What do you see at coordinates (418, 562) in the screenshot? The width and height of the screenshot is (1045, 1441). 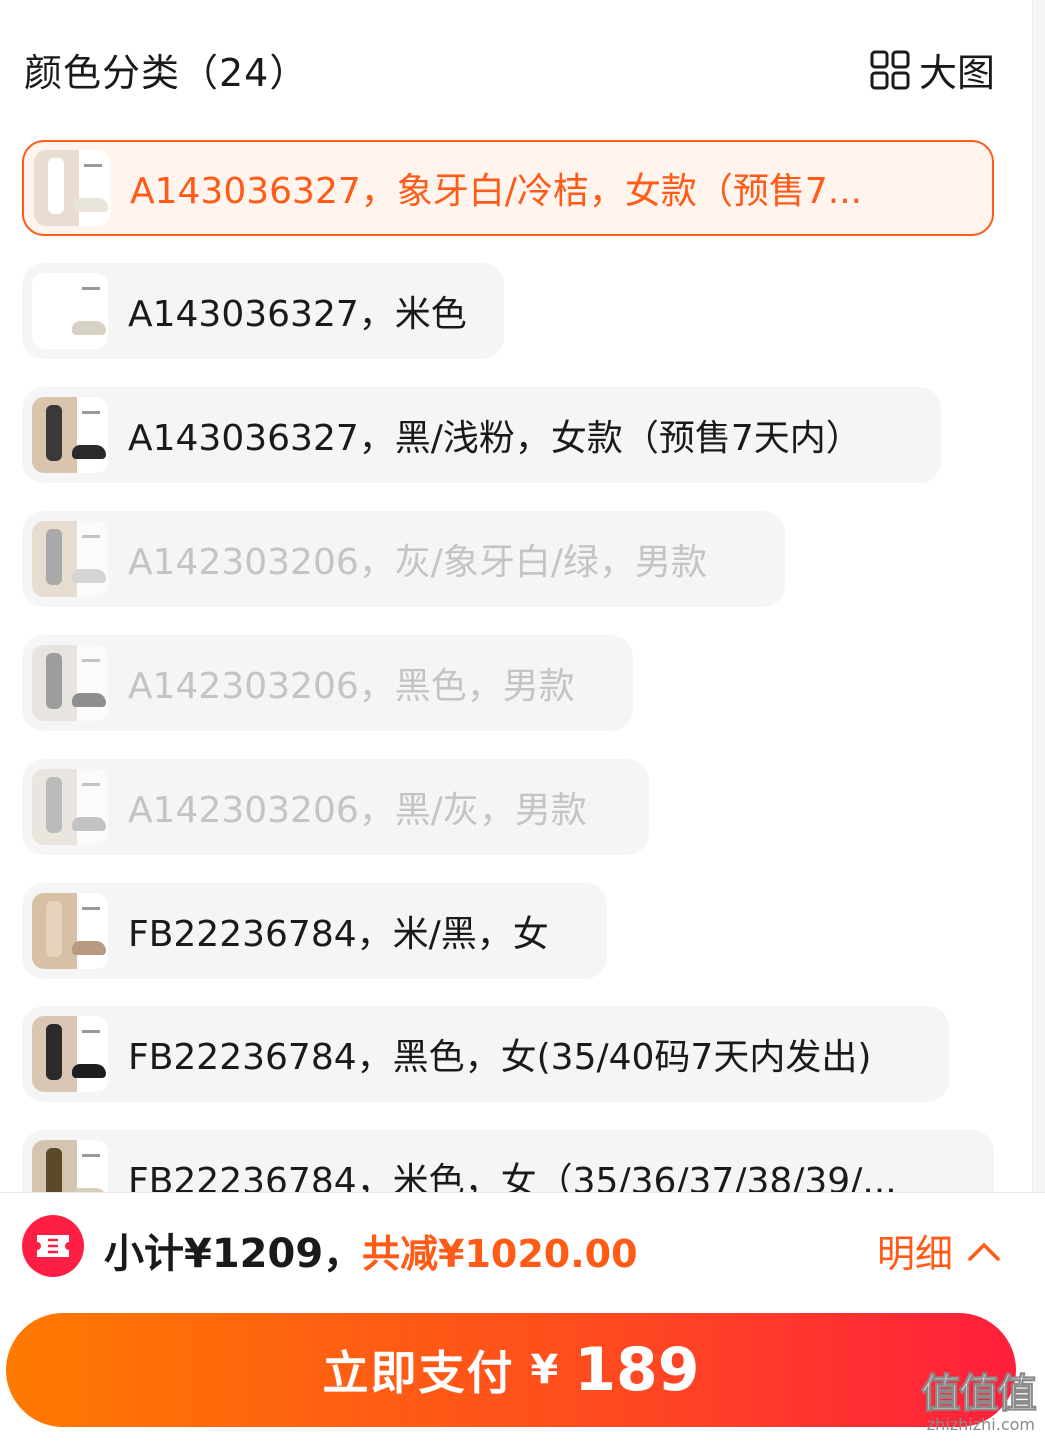 I see `variant-label: A142303206，灰/象牙白/绿，男款` at bounding box center [418, 562].